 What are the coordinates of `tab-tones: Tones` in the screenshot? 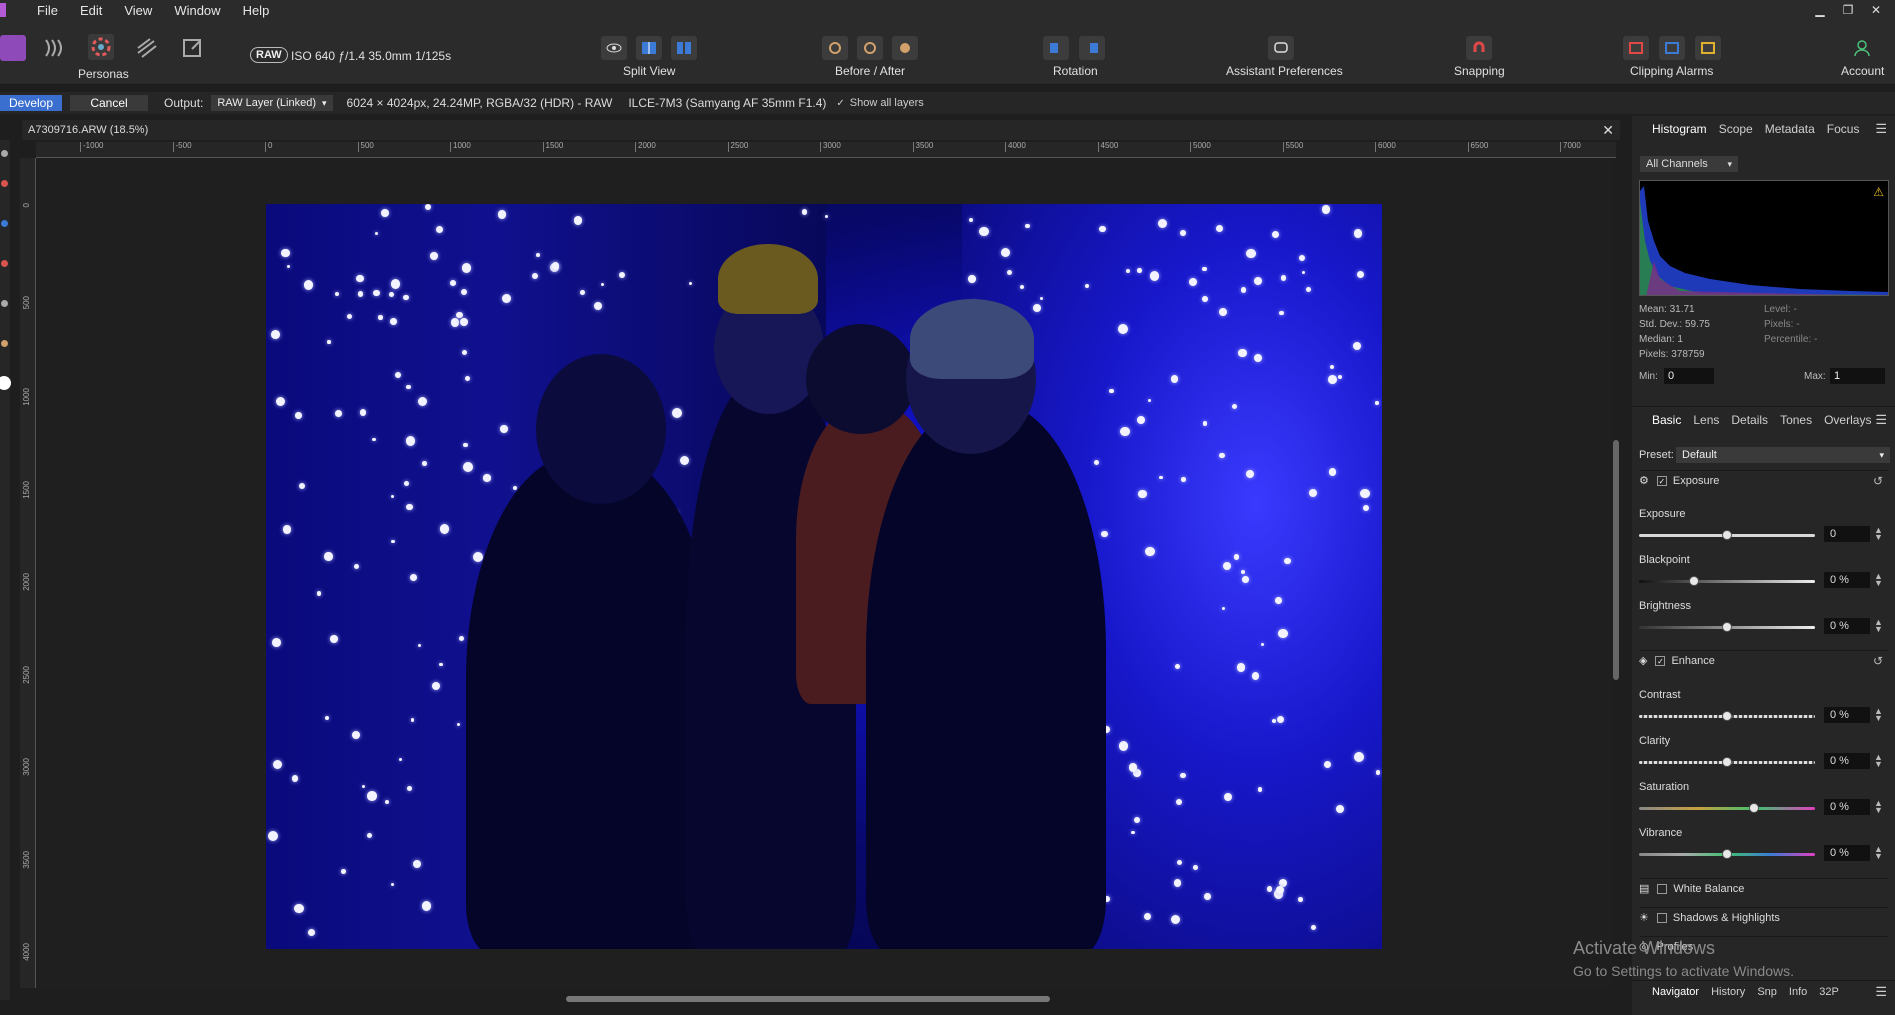 It's located at (1796, 420).